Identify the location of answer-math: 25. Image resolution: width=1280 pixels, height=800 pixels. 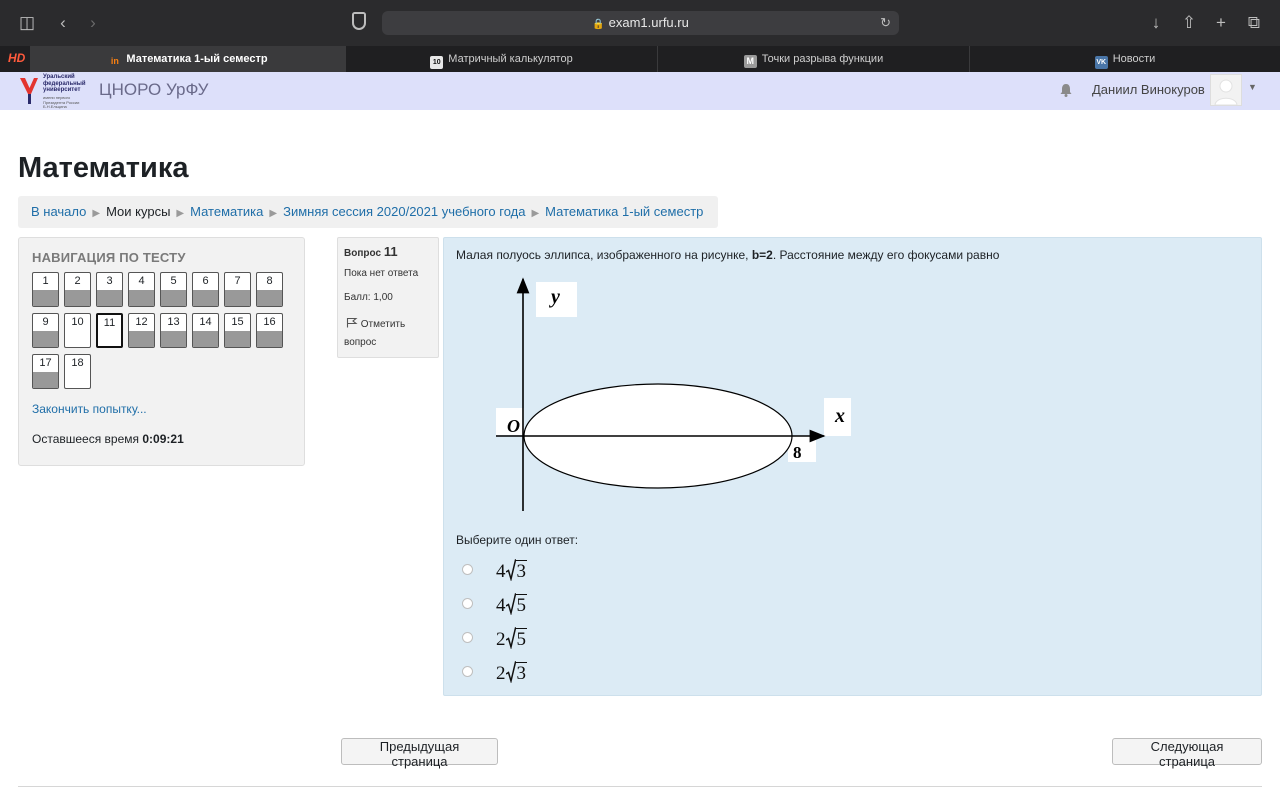
(511, 639).